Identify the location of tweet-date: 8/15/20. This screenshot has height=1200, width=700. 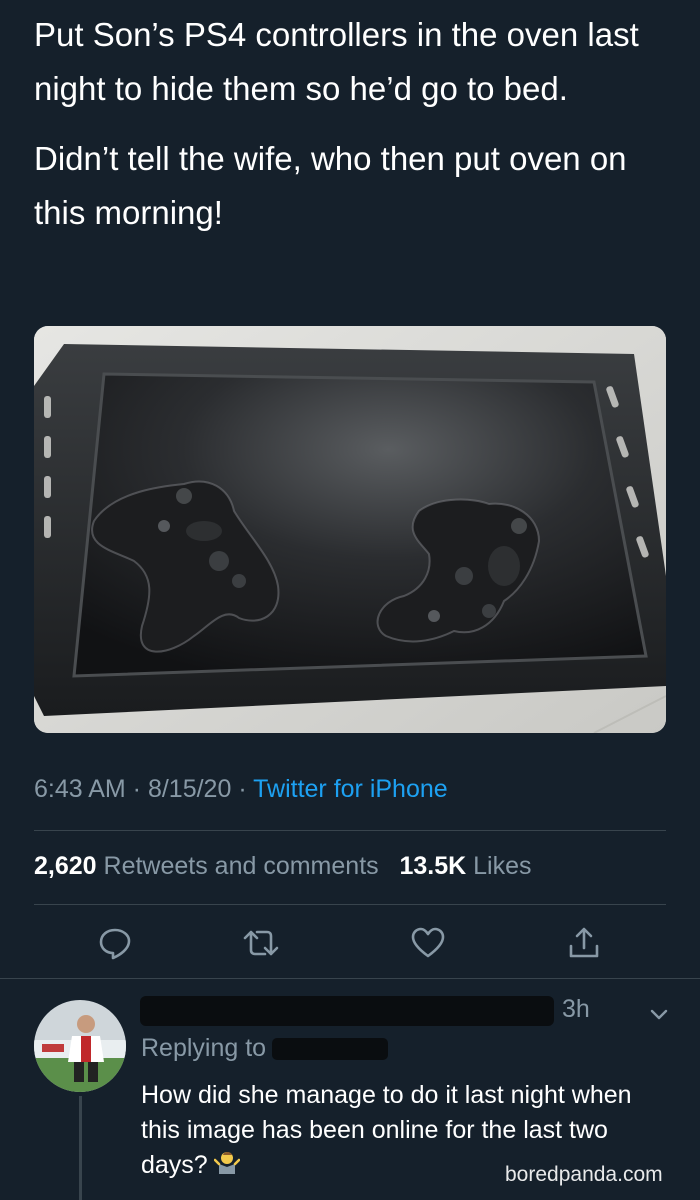
(189, 789).